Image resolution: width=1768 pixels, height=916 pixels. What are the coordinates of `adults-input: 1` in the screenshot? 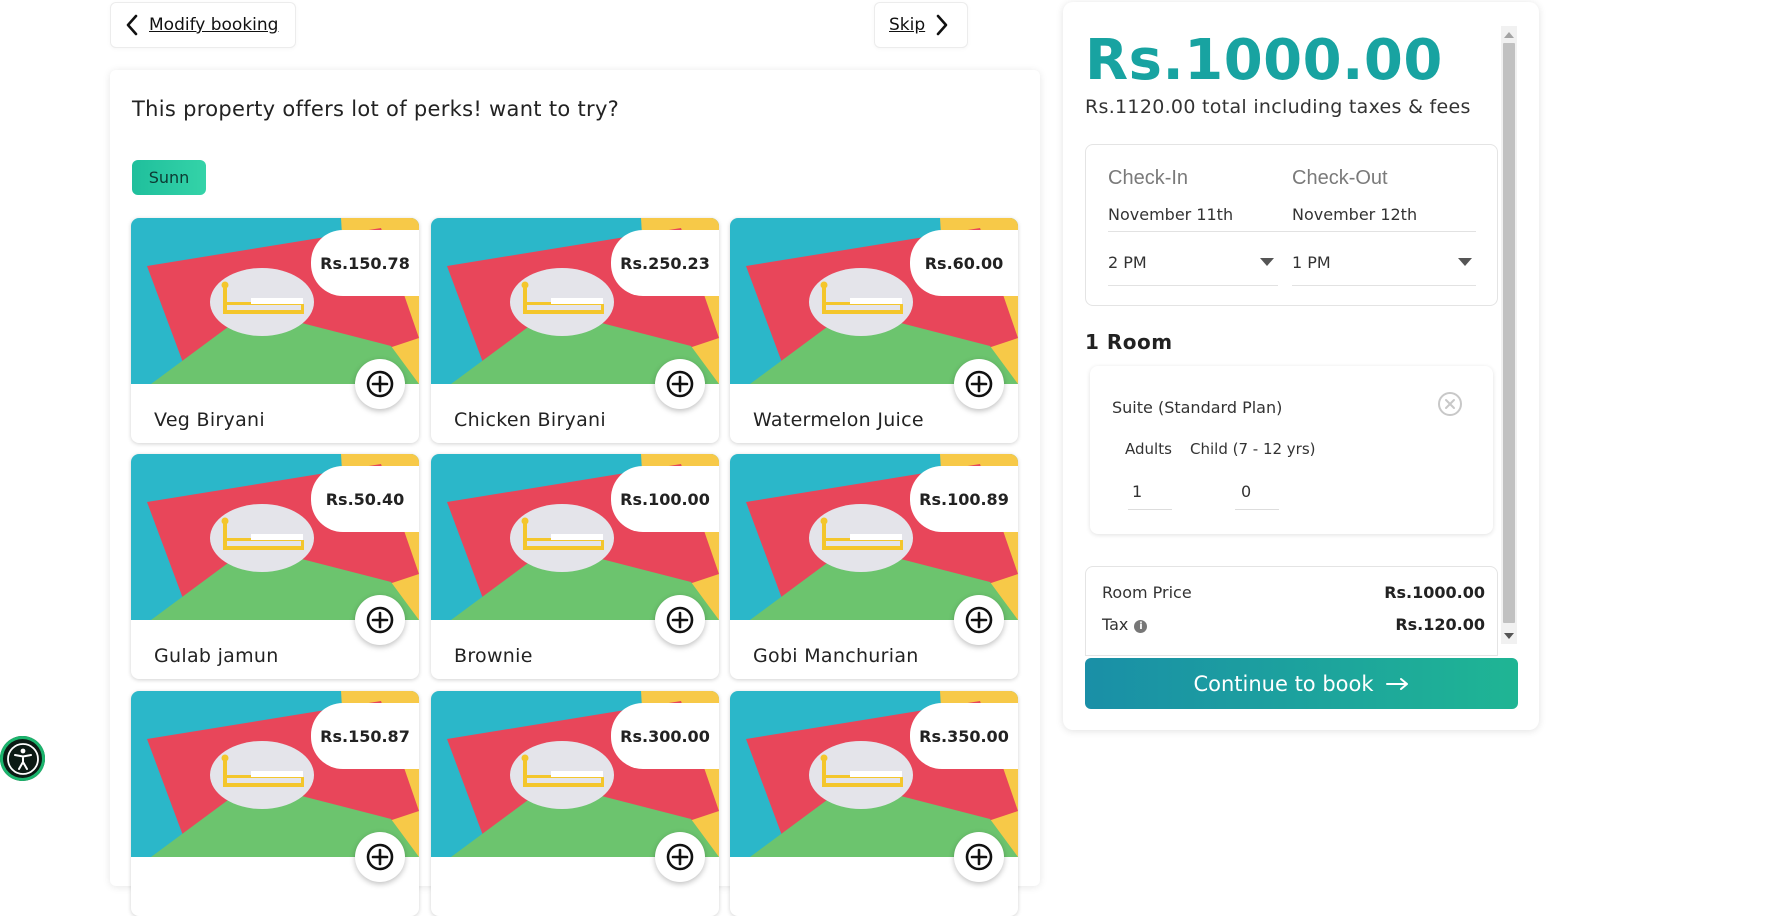 It's located at (1150, 493).